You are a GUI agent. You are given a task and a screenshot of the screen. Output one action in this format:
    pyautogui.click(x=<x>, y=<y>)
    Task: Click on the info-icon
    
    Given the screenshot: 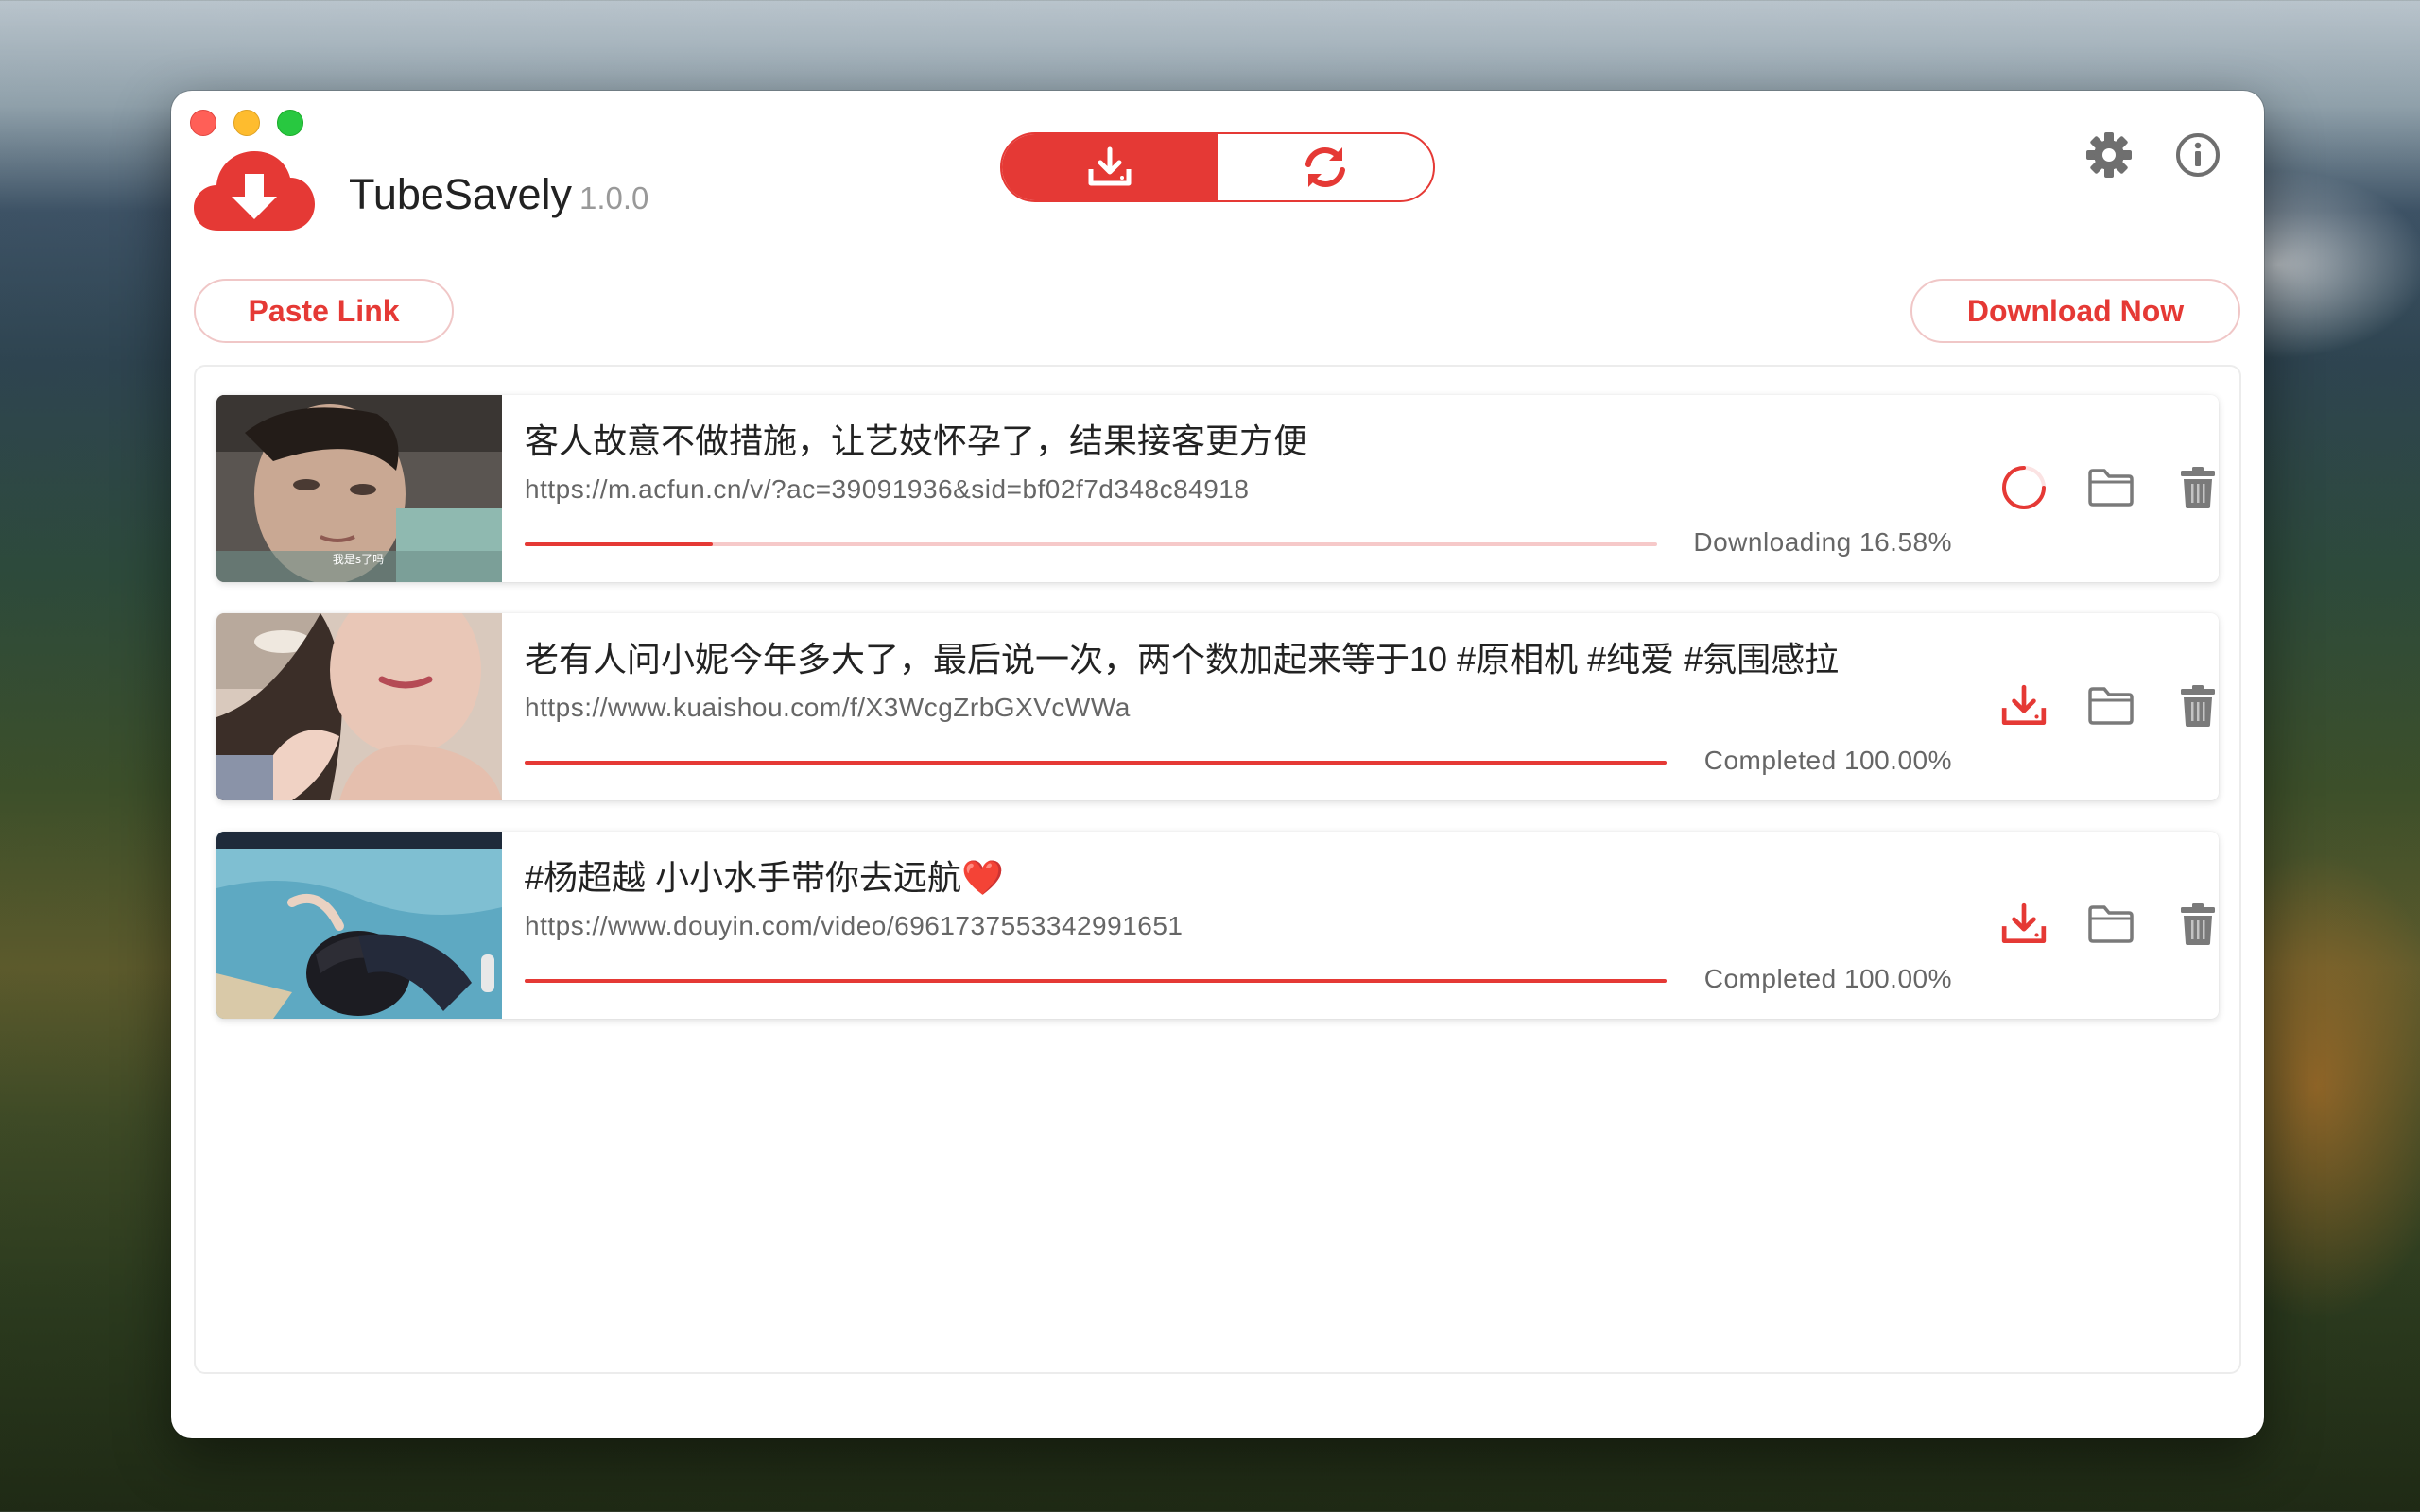 What is the action you would take?
    pyautogui.click(x=2198, y=155)
    